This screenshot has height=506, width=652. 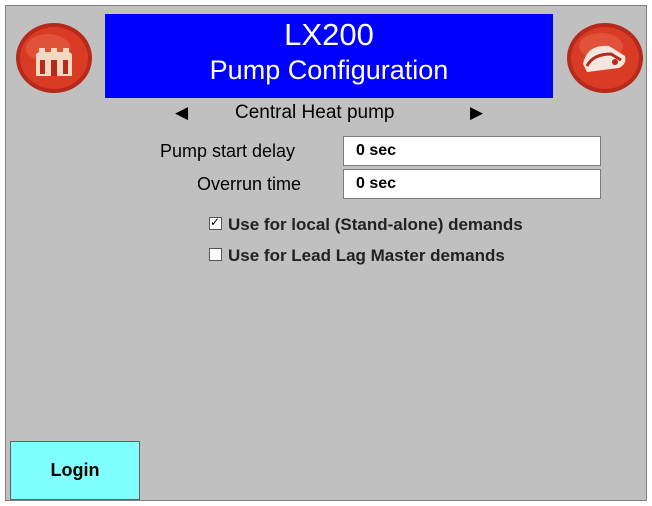 I want to click on lead-lag-master-option: Use for Lead Lag Master demands, so click(x=357, y=256).